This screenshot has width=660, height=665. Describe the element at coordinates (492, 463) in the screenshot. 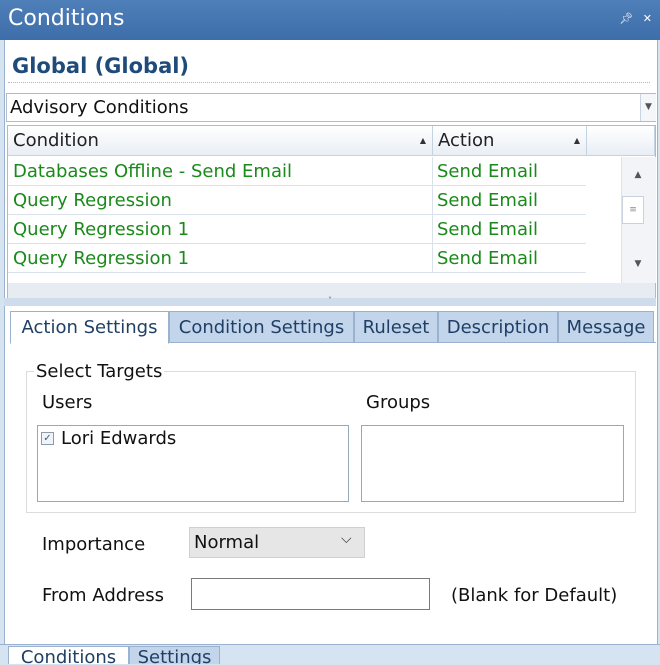

I see `groups-listbox` at that location.